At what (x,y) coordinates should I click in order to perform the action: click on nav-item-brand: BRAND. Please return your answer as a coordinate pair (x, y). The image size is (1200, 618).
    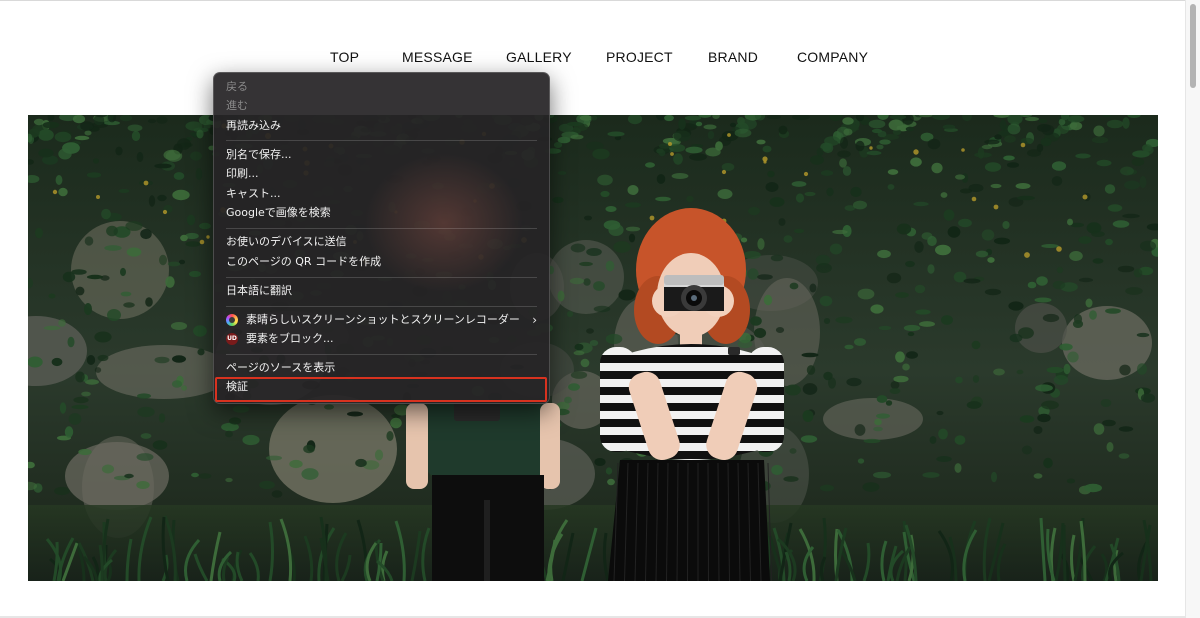
    Looking at the image, I should click on (733, 57).